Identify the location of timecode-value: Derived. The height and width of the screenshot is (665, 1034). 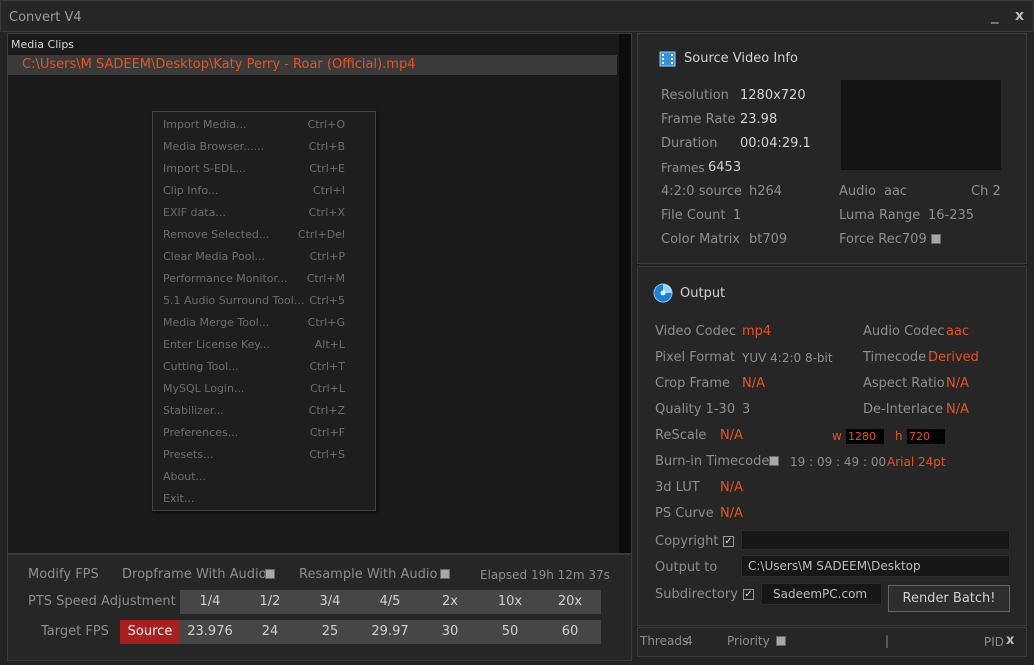
(953, 357).